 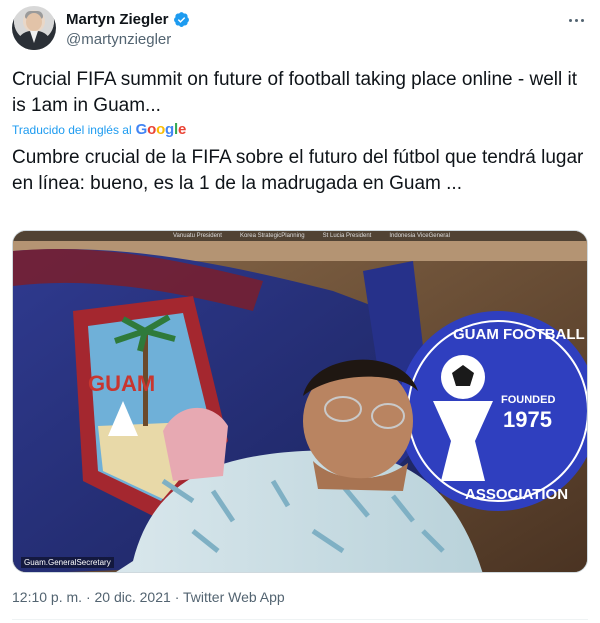 I want to click on author-name-row: Martyn Ziegler, so click(x=128, y=19).